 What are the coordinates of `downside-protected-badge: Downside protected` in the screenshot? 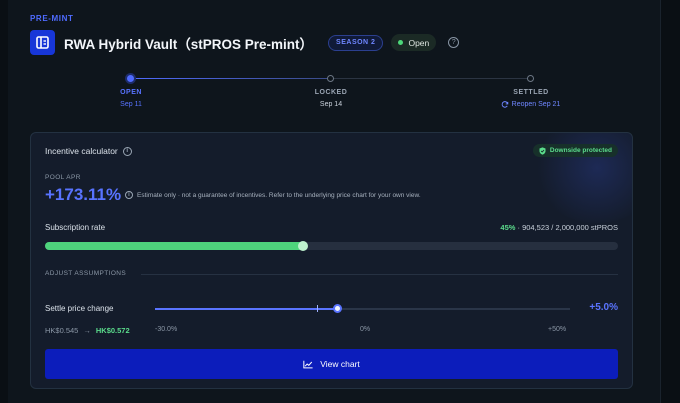 It's located at (575, 150).